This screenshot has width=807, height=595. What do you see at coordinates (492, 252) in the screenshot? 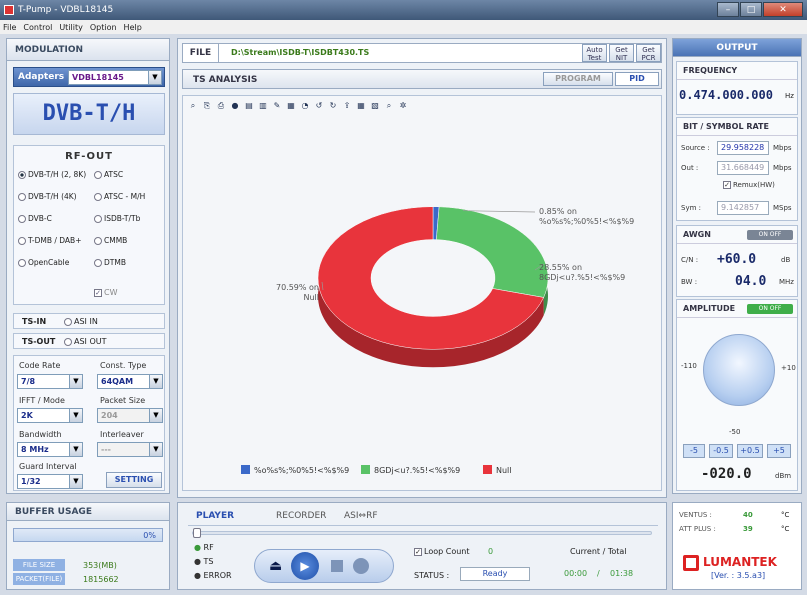
I see `pie-slice` at bounding box center [492, 252].